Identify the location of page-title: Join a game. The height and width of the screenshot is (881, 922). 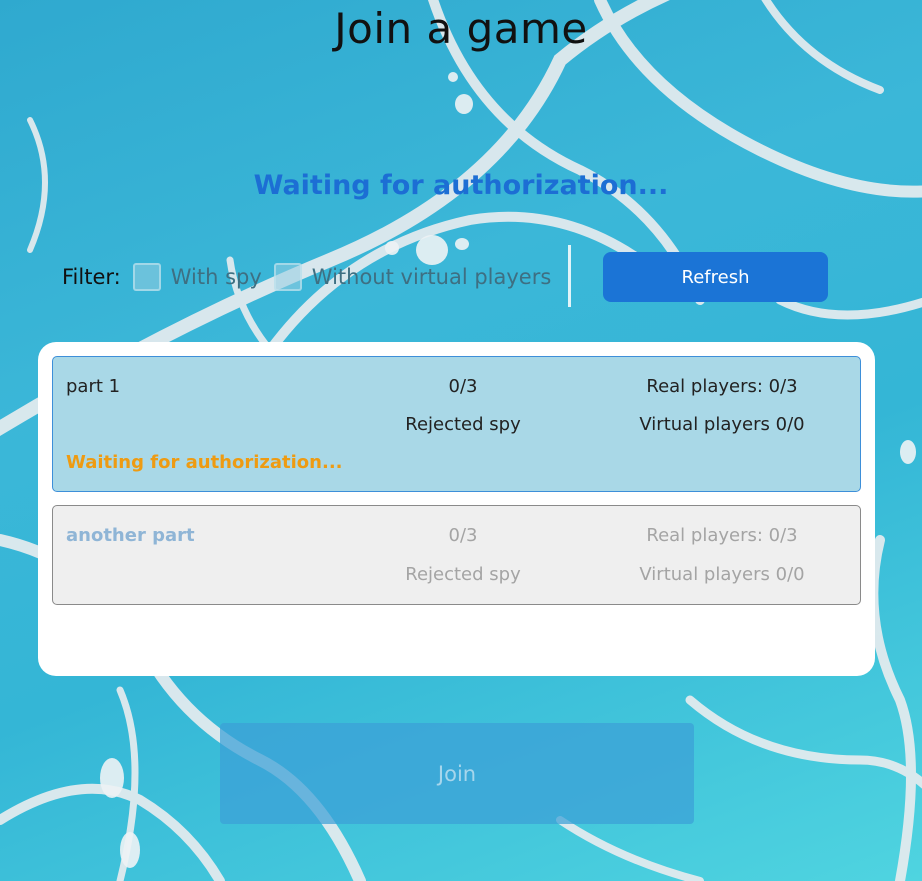
(461, 28).